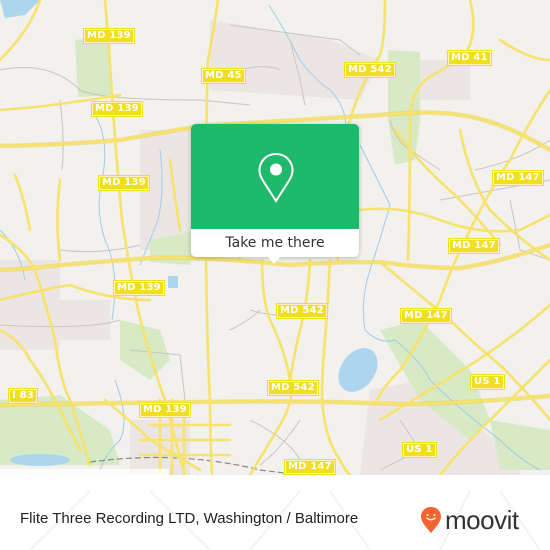 This screenshot has width=550, height=550. Describe the element at coordinates (469, 58) in the screenshot. I see `road-shield: MD 41` at that location.